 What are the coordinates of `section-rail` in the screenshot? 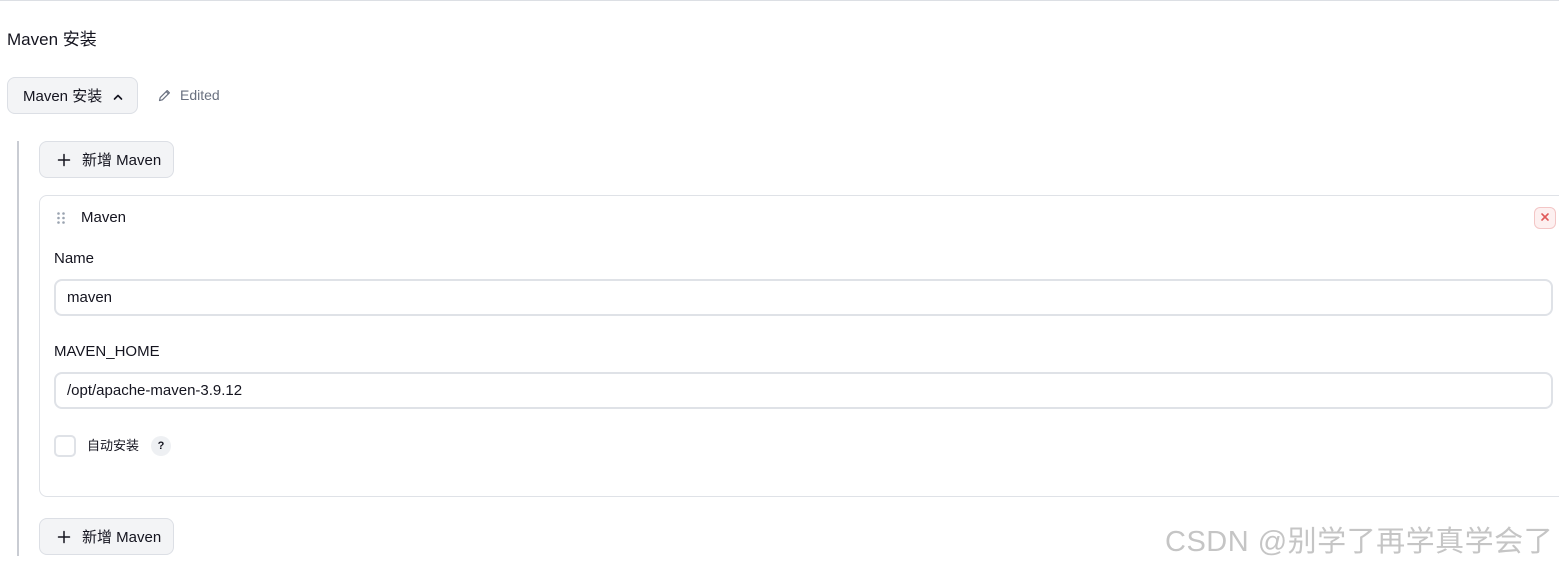 It's located at (18, 348).